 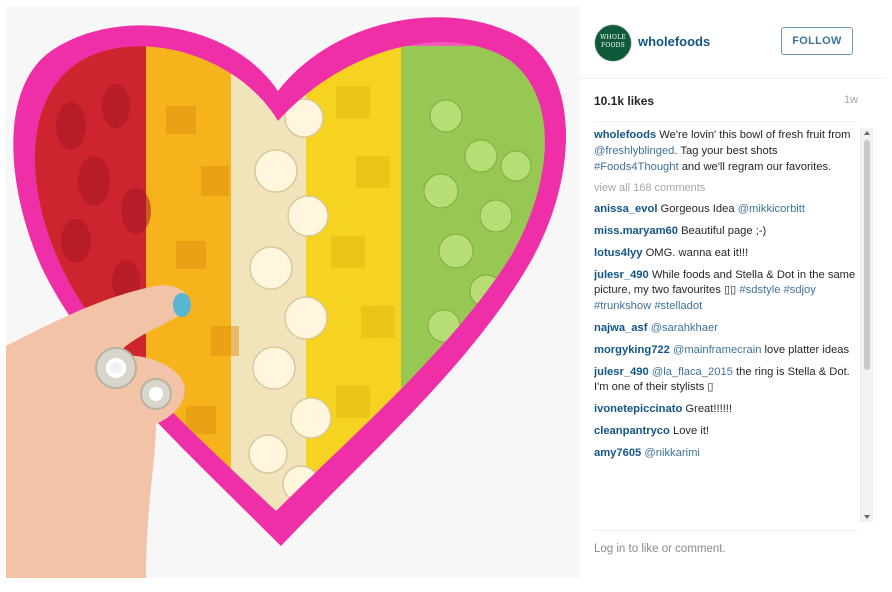 I want to click on post-header: WHOLE FOODS wholefoods FOLLOW, so click(x=733, y=42).